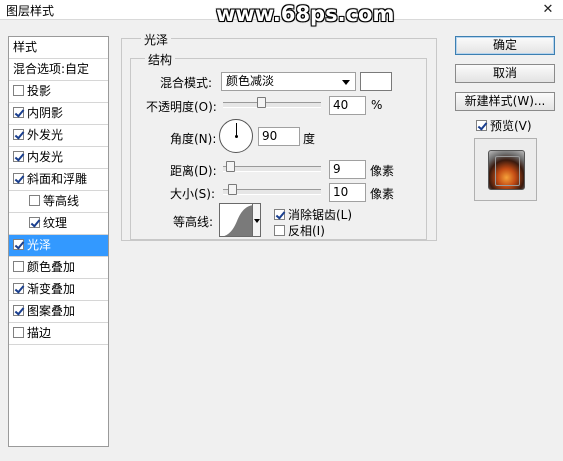  What do you see at coordinates (39, 91) in the screenshot?
I see `sidebar-item-label: 投影` at bounding box center [39, 91].